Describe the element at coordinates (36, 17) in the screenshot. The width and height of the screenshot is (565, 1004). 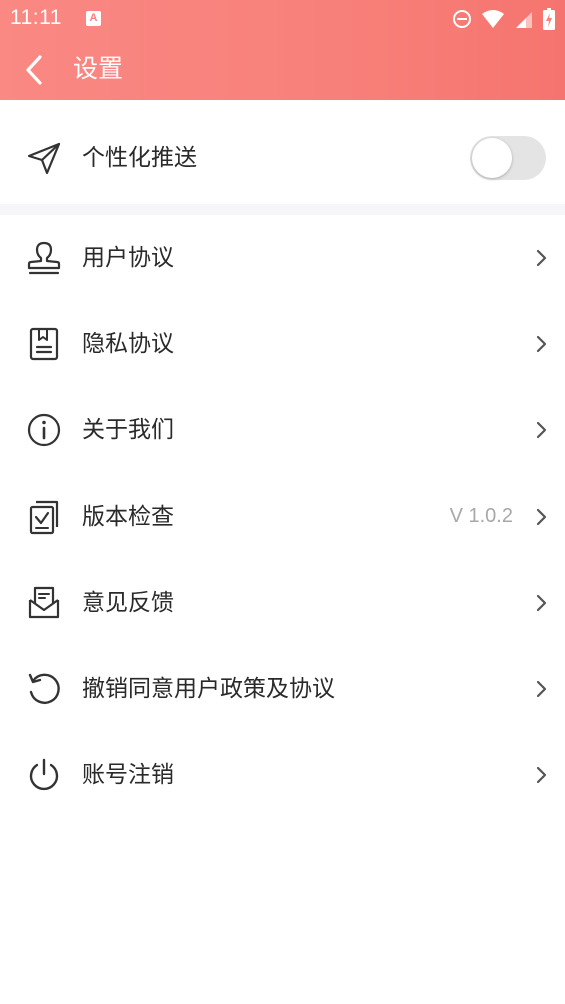
I see `status-time: 11:11` at that location.